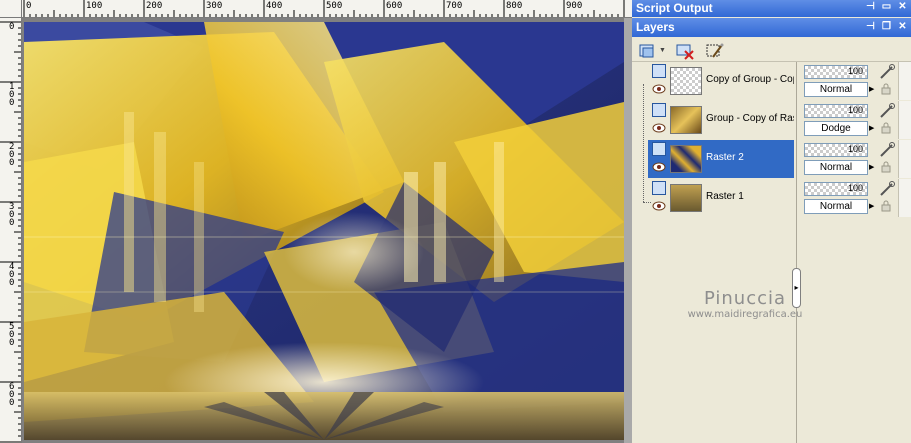 This screenshot has height=443, width=911. Describe the element at coordinates (745, 298) in the screenshot. I see `watermark-name: Pinuccia` at that location.